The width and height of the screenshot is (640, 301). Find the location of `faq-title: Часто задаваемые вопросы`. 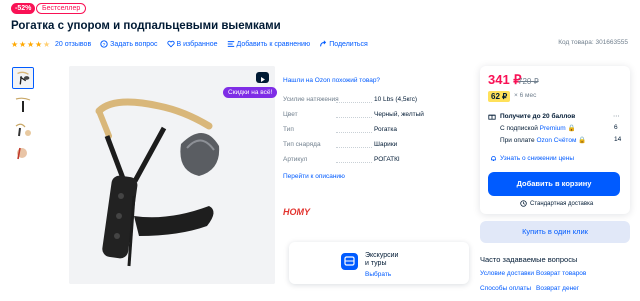

faq-title: Часто задаваемые вопросы is located at coordinates (529, 259).